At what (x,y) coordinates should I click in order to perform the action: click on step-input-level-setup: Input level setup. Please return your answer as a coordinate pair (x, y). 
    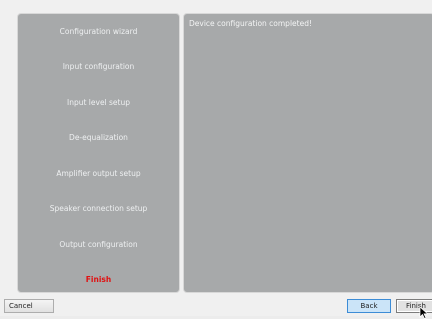
    Looking at the image, I should click on (98, 102).